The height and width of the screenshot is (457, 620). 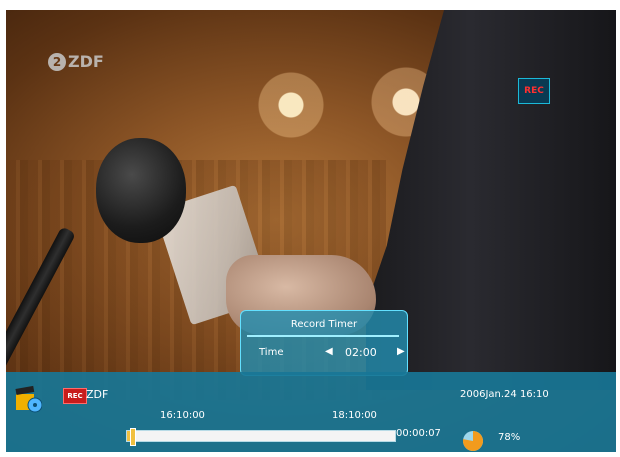 What do you see at coordinates (324, 324) in the screenshot?
I see `record-timer-title: Record Timer` at bounding box center [324, 324].